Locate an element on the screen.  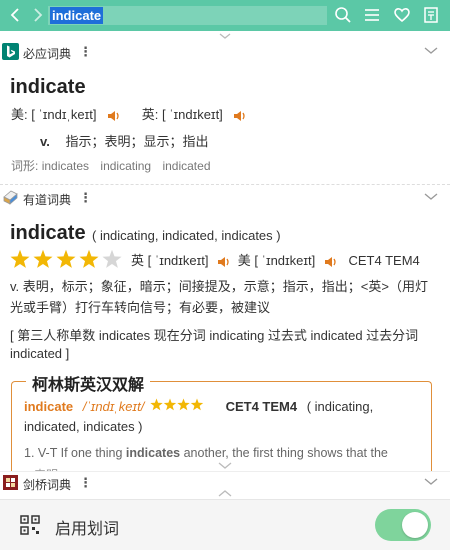
youdao-tags: CET4 TEM4 is located at coordinates (384, 260).